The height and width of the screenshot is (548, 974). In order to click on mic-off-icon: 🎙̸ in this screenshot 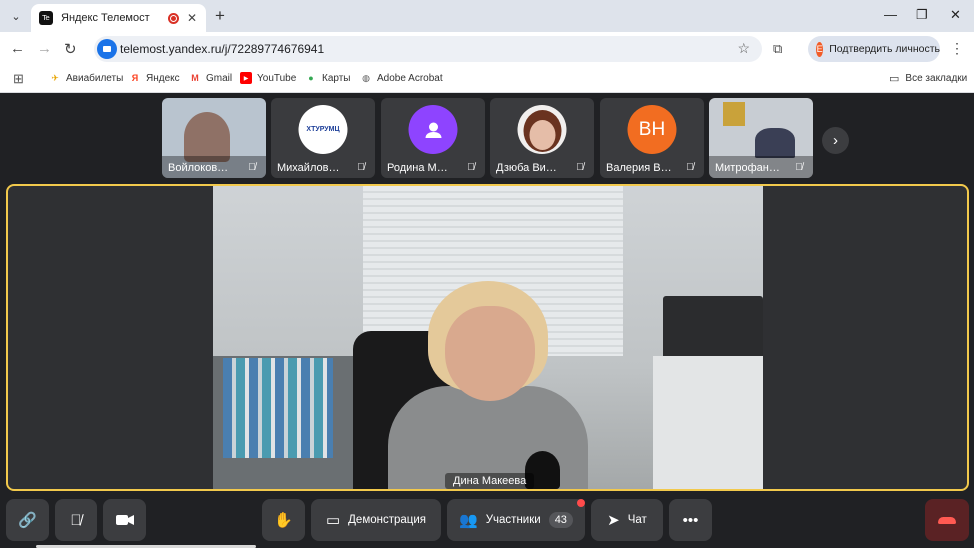, I will do `click(76, 520)`.